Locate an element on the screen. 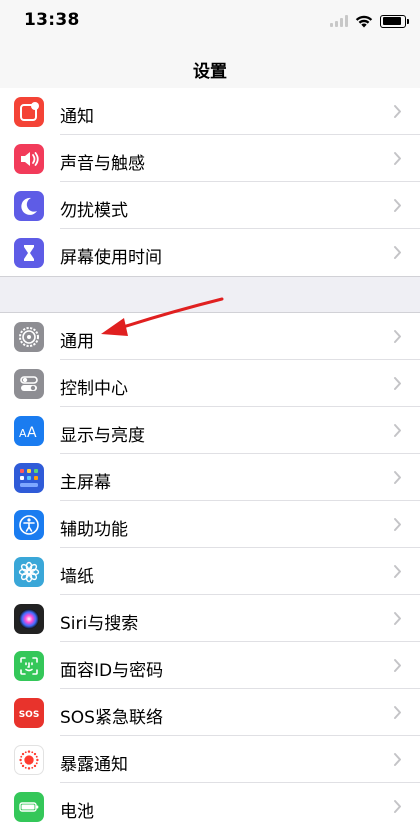 The width and height of the screenshot is (420, 834). sos-icon: SOS is located at coordinates (29, 713).